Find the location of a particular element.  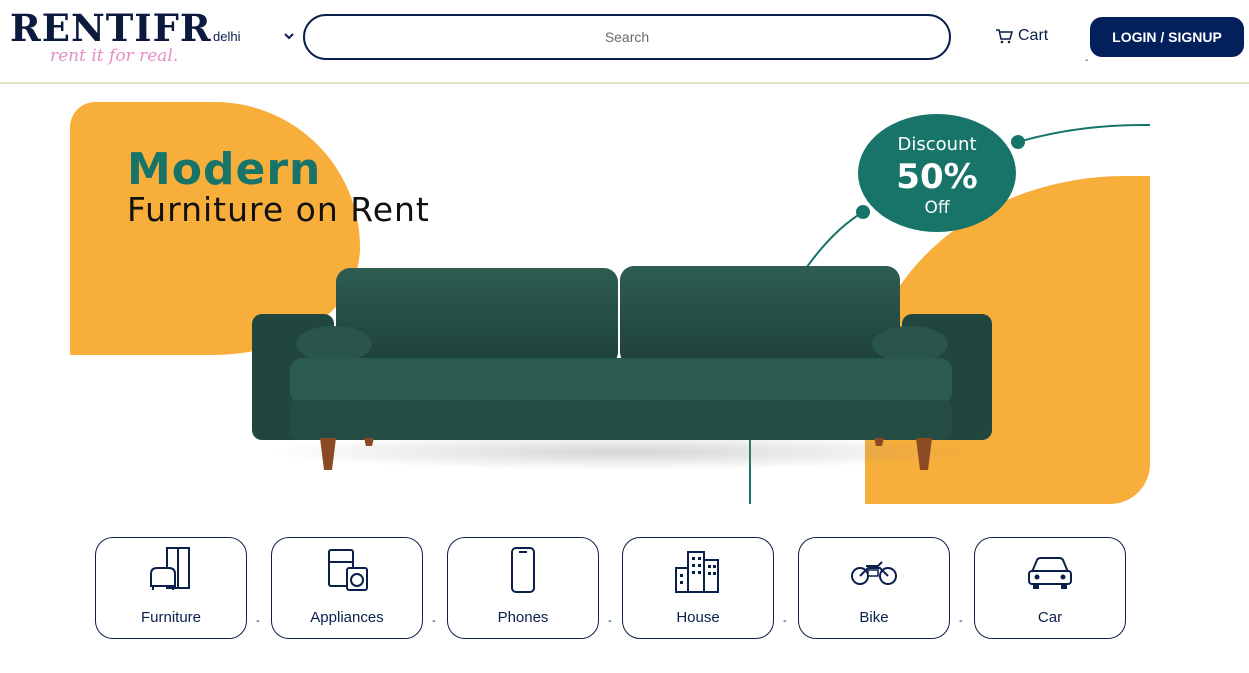

search-bar is located at coordinates (627, 37).